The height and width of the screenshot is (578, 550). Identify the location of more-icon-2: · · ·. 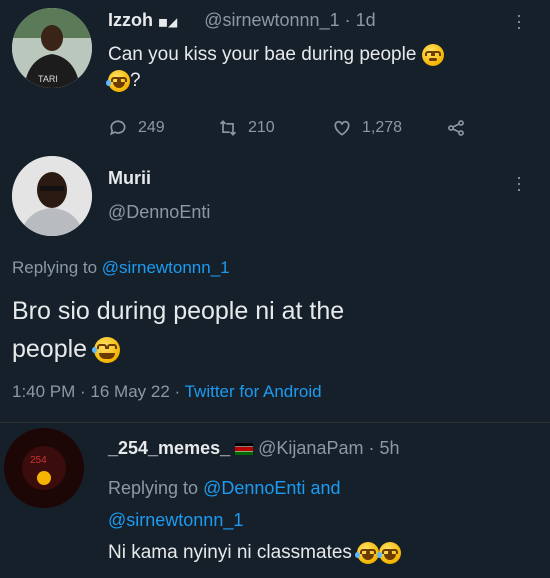
(519, 183).